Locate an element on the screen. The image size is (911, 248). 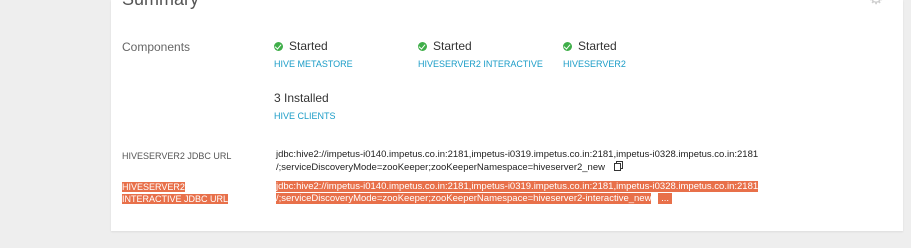
component-link-hive-metastore: HIVE METASTORE is located at coordinates (313, 64).